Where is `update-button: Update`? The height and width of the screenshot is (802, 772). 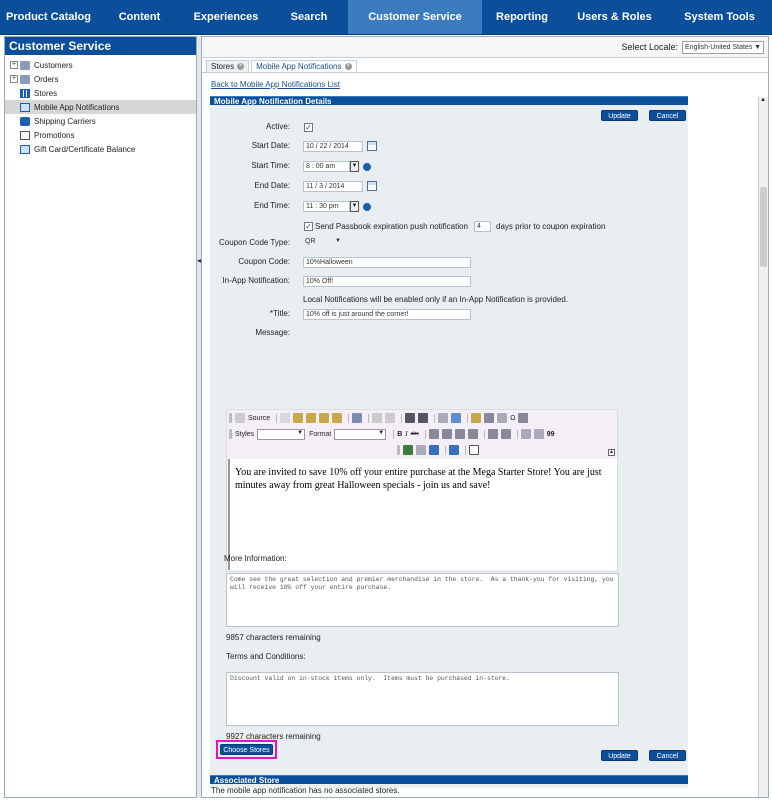
update-button: Update is located at coordinates (619, 115).